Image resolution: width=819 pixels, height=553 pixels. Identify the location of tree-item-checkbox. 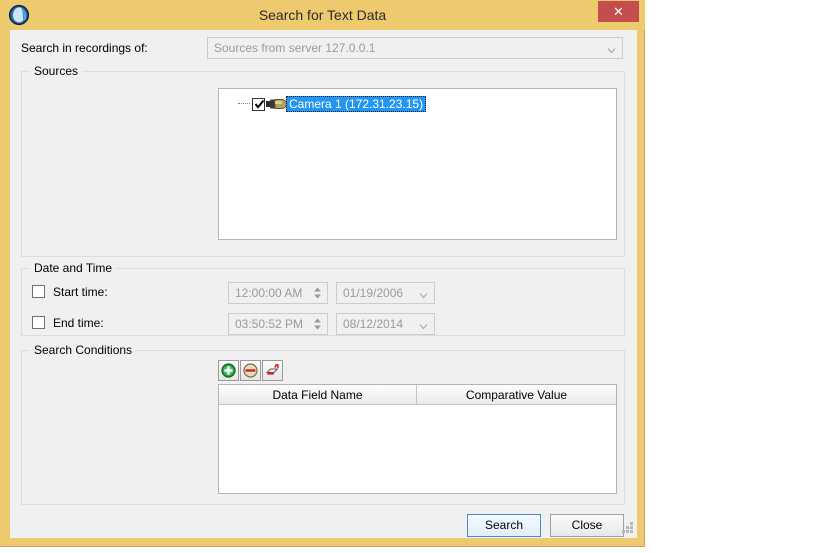
(258, 104).